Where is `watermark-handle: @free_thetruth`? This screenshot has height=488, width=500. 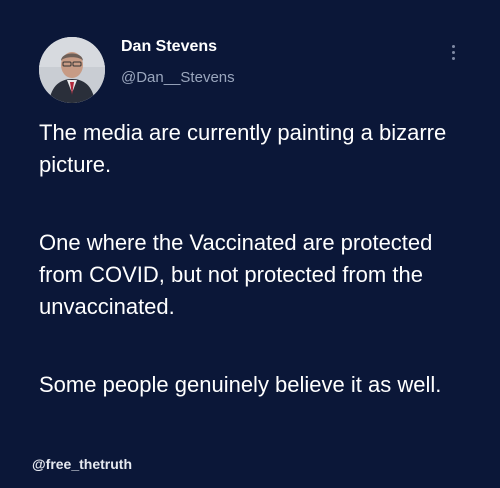
watermark-handle: @free_thetruth is located at coordinates (82, 464).